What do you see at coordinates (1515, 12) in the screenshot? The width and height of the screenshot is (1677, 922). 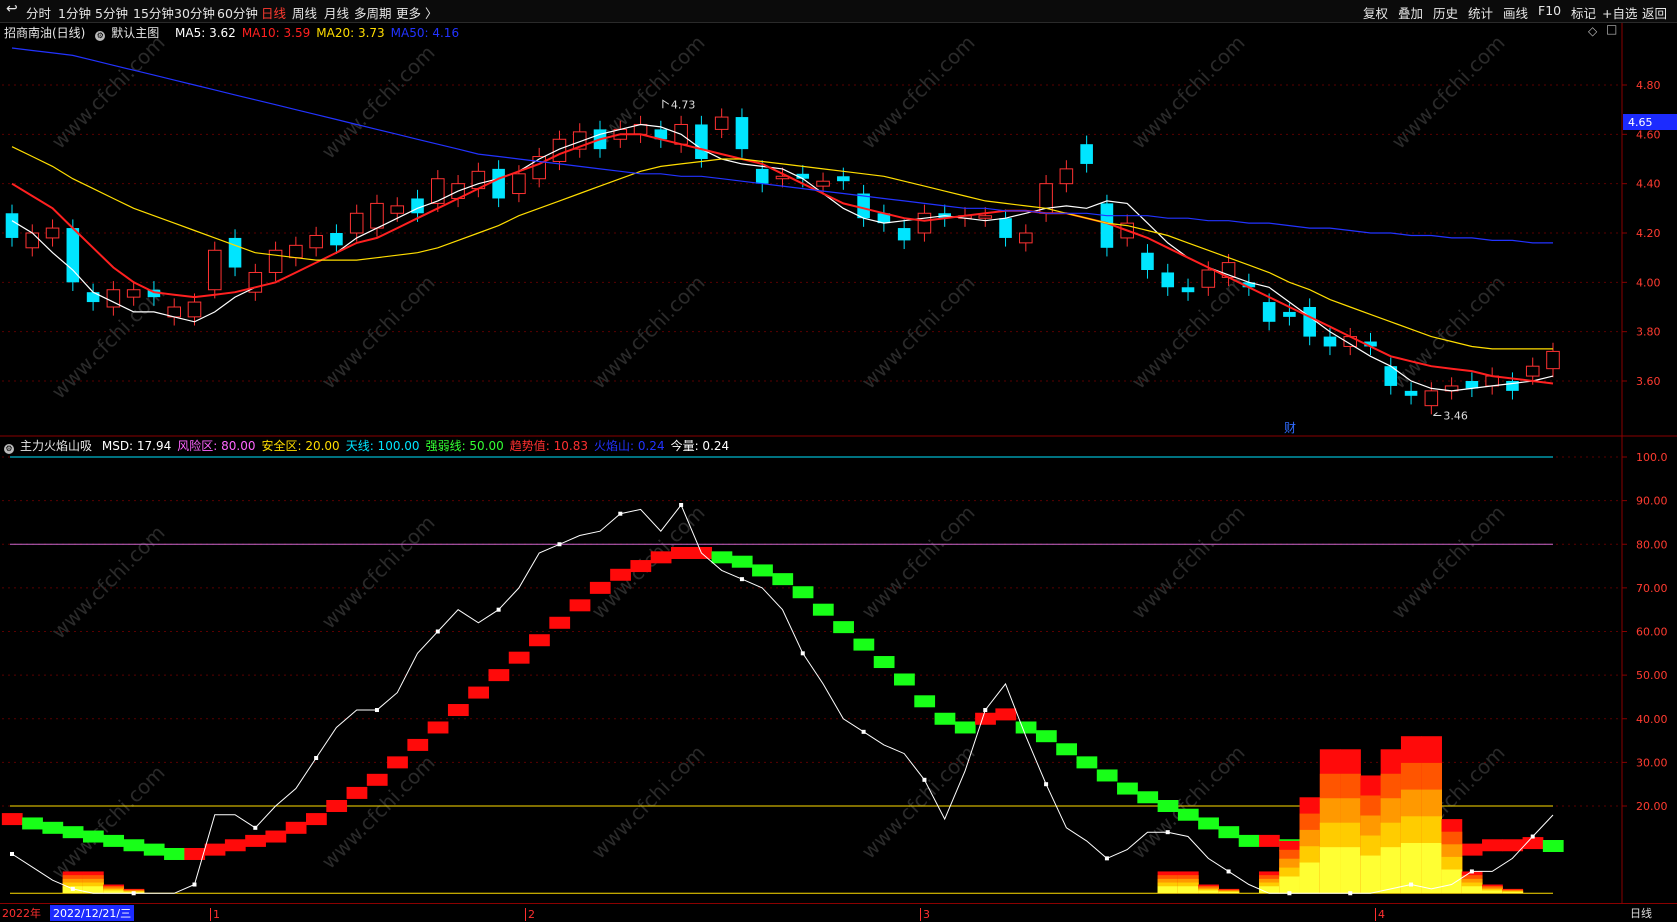 I see `toolbar-action: 画线` at bounding box center [1515, 12].